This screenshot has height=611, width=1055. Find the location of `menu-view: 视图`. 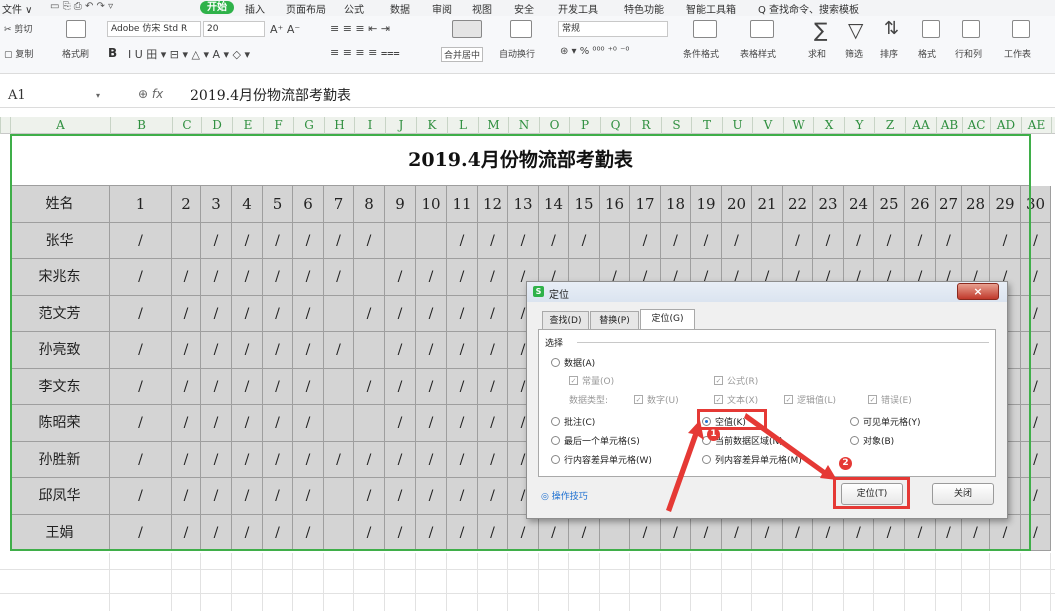

menu-view: 视图 is located at coordinates (482, 8).